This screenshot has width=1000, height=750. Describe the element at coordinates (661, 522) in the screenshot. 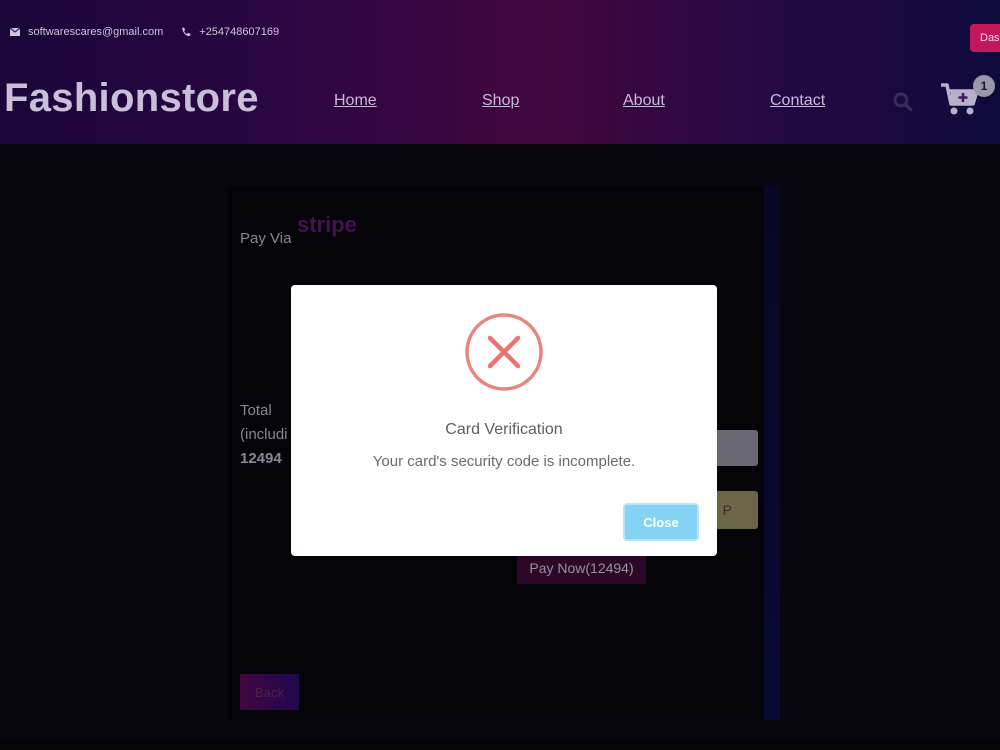

I see `close-button: Close` at that location.